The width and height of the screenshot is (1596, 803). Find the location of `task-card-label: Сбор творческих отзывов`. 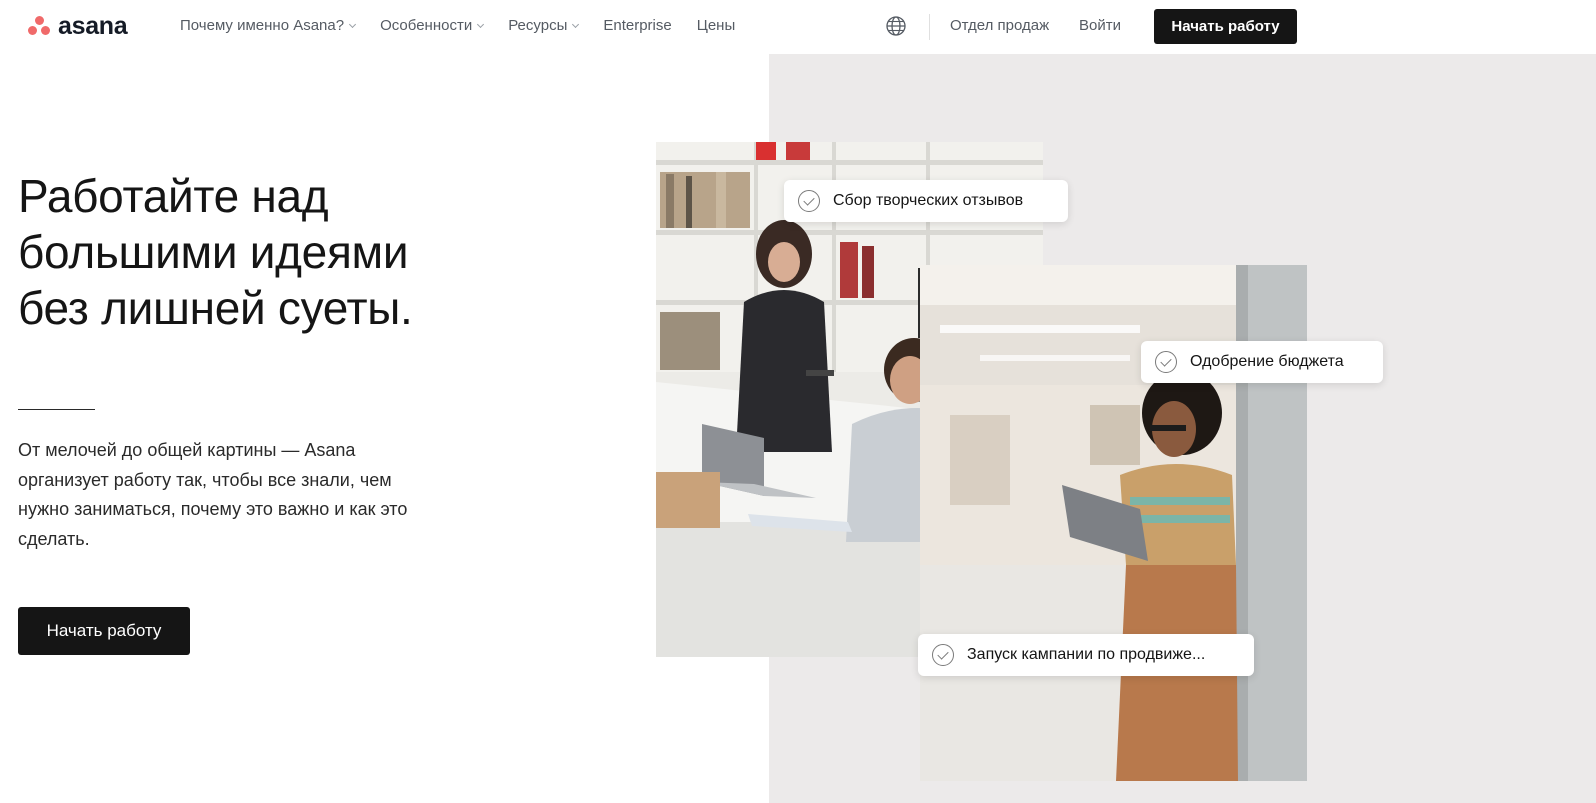

task-card-label: Сбор творческих отзывов is located at coordinates (928, 200).